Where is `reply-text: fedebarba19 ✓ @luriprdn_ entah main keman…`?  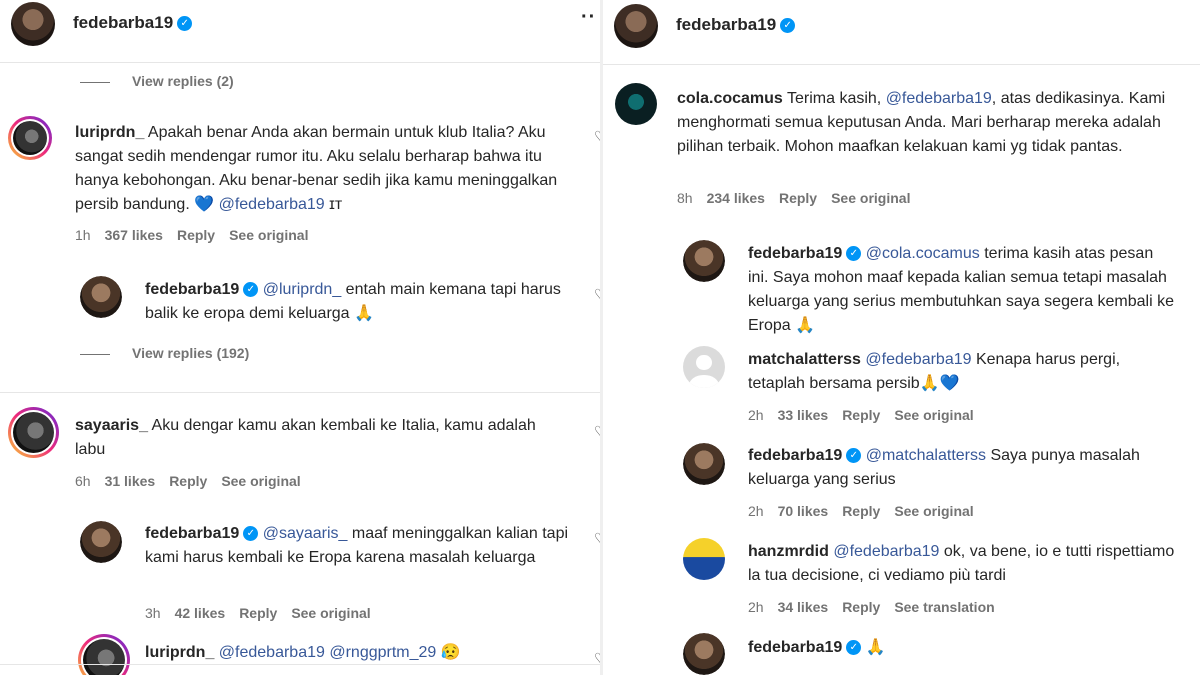
reply-text: fedebarba19 ✓ @luriprdn_ entah main keman… is located at coordinates (353, 301).